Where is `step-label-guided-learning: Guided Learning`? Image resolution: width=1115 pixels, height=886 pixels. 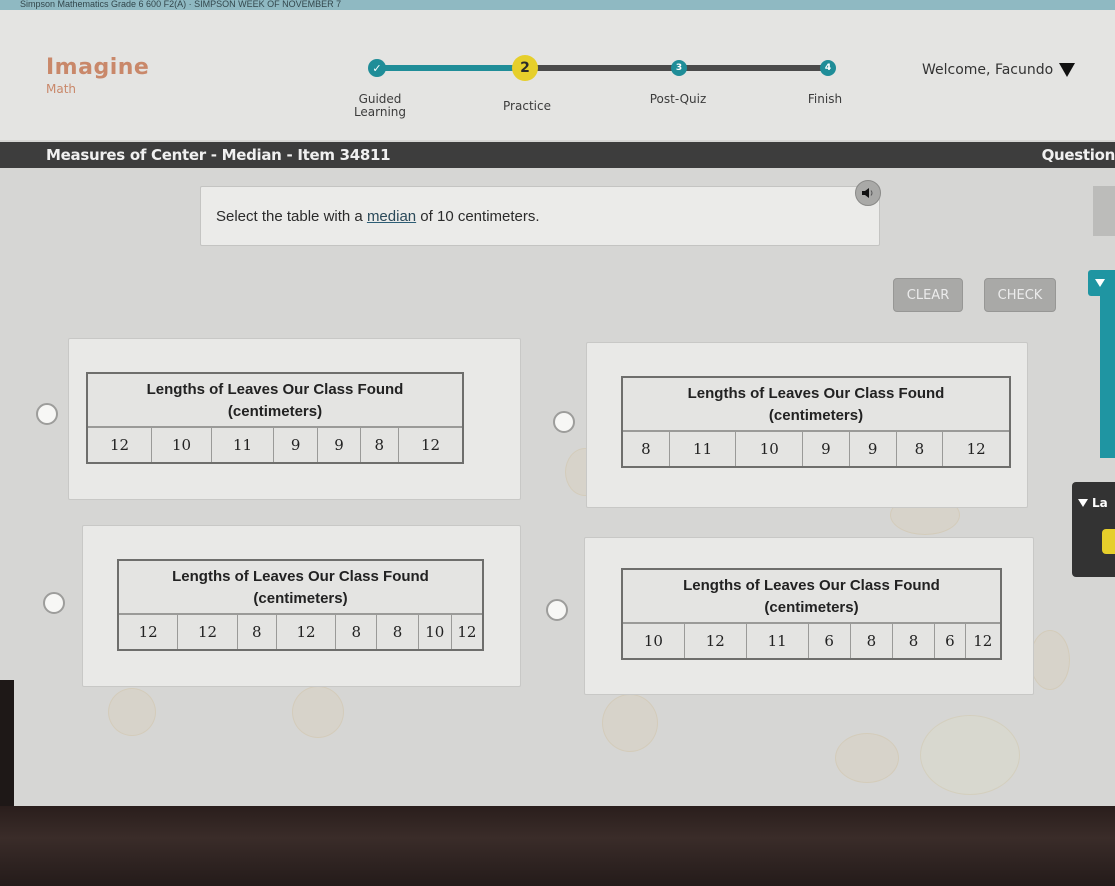 step-label-guided-learning: Guided Learning is located at coordinates (380, 106).